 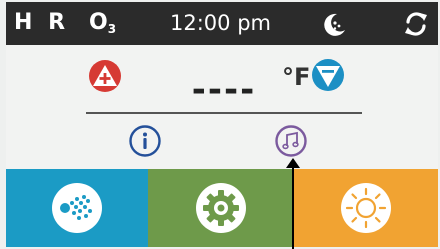 I want to click on set-temperature-display: ----, so click(x=224, y=90).